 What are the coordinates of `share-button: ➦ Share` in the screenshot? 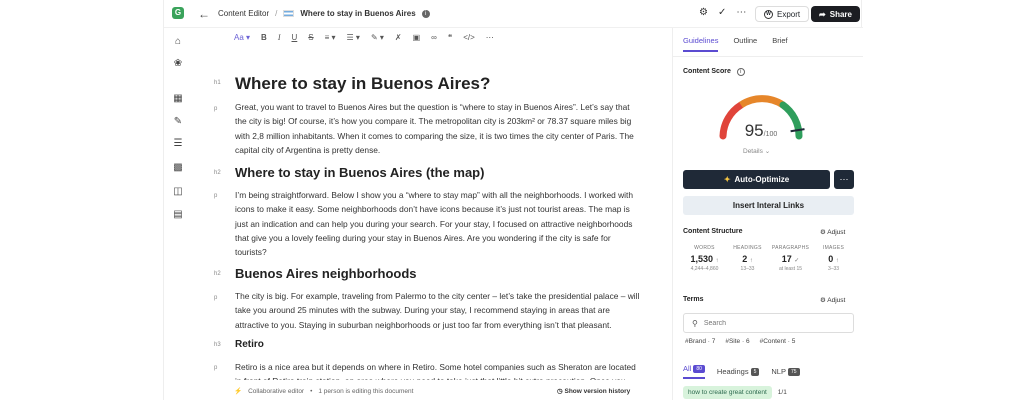 It's located at (835, 14).